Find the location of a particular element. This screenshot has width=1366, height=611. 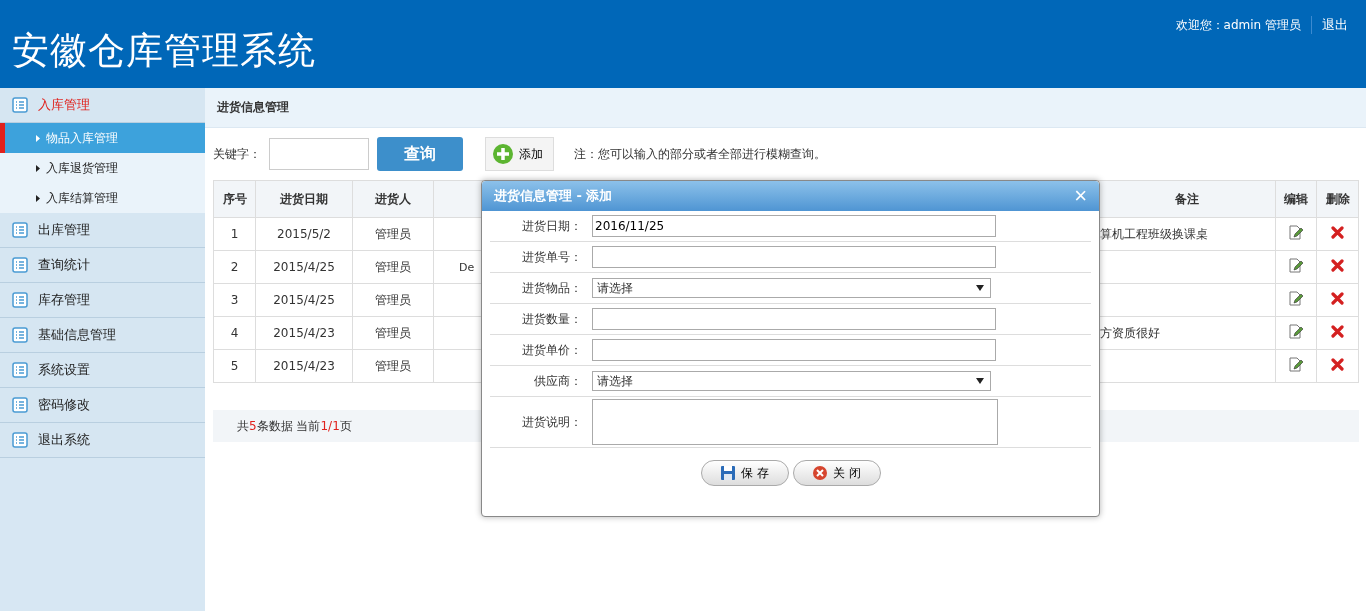

field-label: 进货说明： is located at coordinates (551, 422).